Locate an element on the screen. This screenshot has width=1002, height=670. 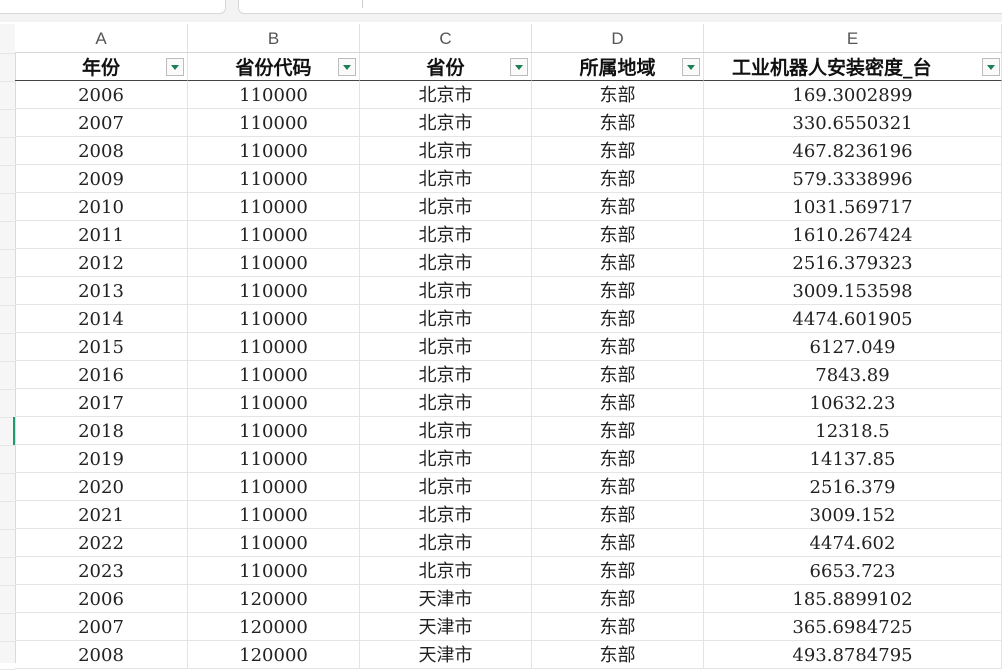
cell-robot-density: 14137.85 is located at coordinates (853, 459).